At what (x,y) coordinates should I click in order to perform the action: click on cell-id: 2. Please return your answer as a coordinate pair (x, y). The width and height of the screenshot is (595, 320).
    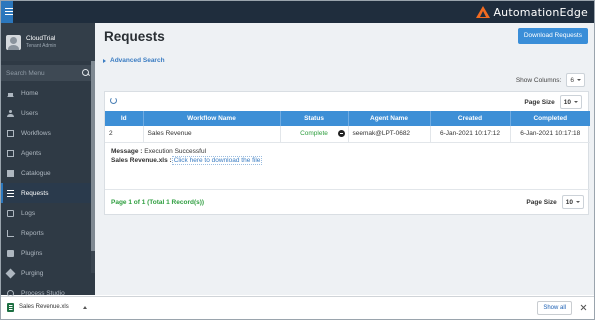
    Looking at the image, I should click on (124, 134).